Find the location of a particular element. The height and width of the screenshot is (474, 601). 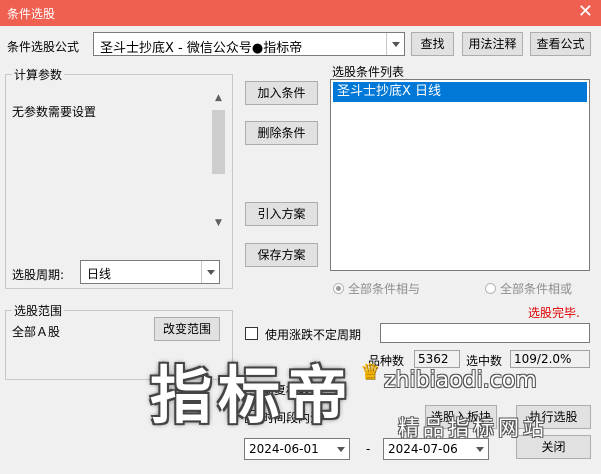

range-group-title: 选股范围 is located at coordinates (38, 310).